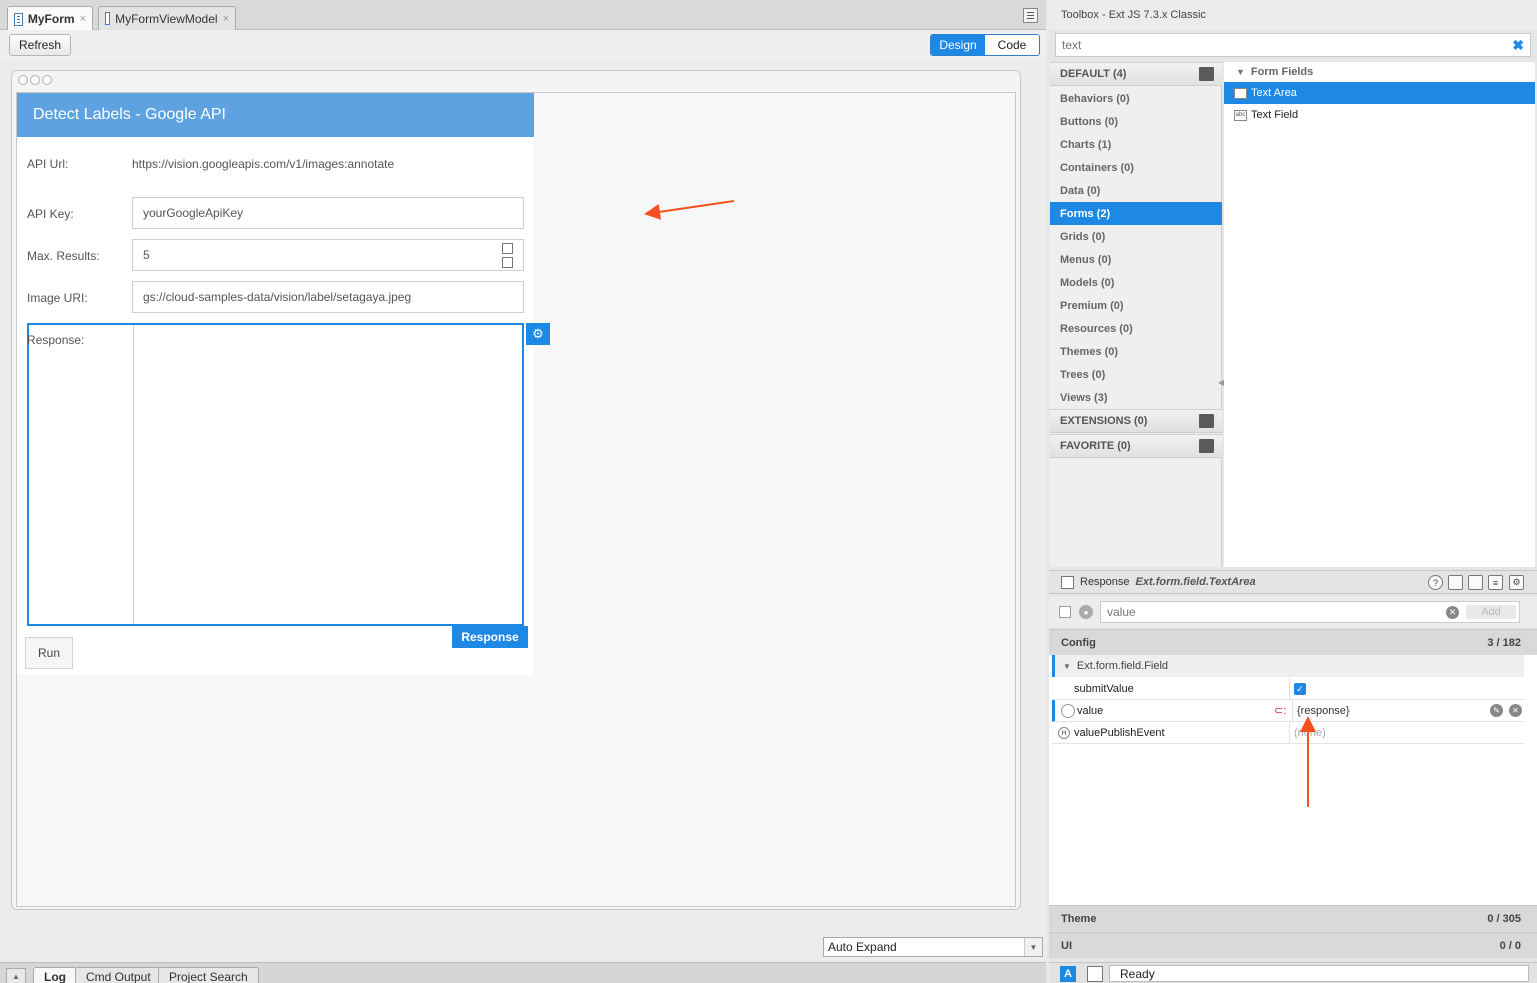  Describe the element at coordinates (1435, 582) in the screenshot. I see `help-icon: ?` at that location.